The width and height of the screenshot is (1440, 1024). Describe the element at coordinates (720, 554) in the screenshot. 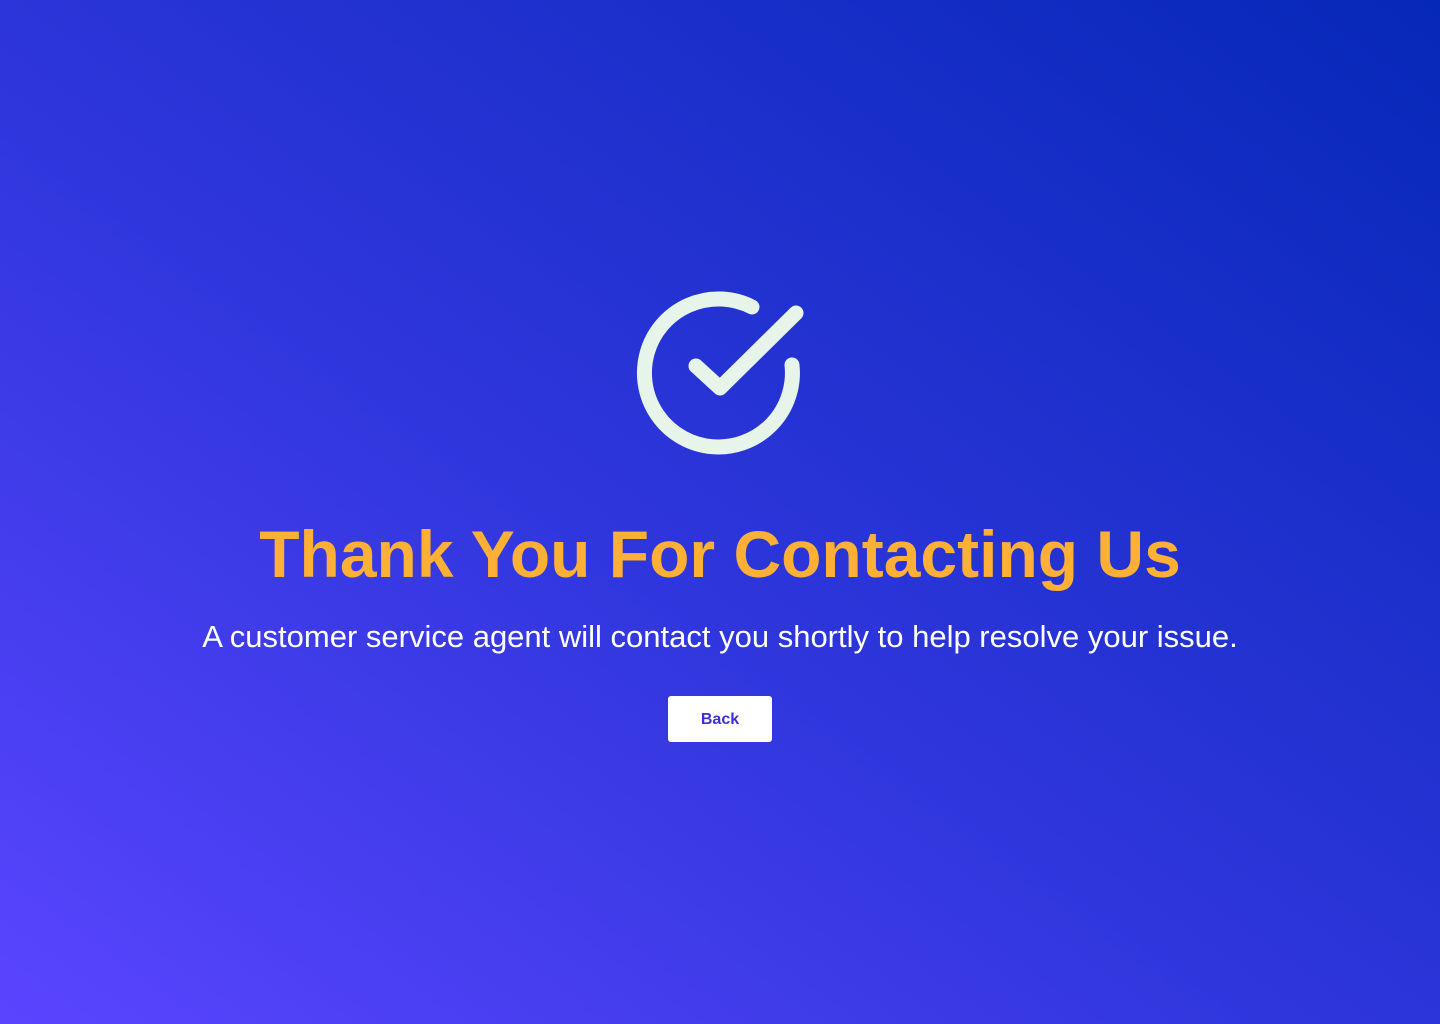

I see `page-title: Thank You For Contacting Us` at that location.